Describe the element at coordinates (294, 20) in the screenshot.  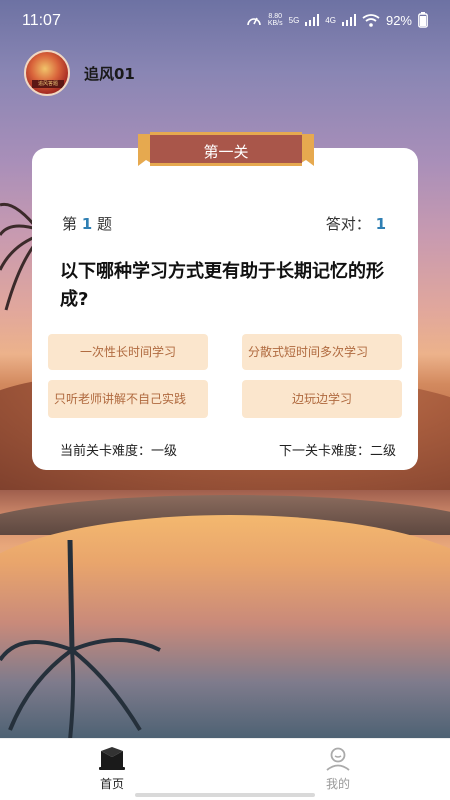
I see `network-5g: 5G` at that location.